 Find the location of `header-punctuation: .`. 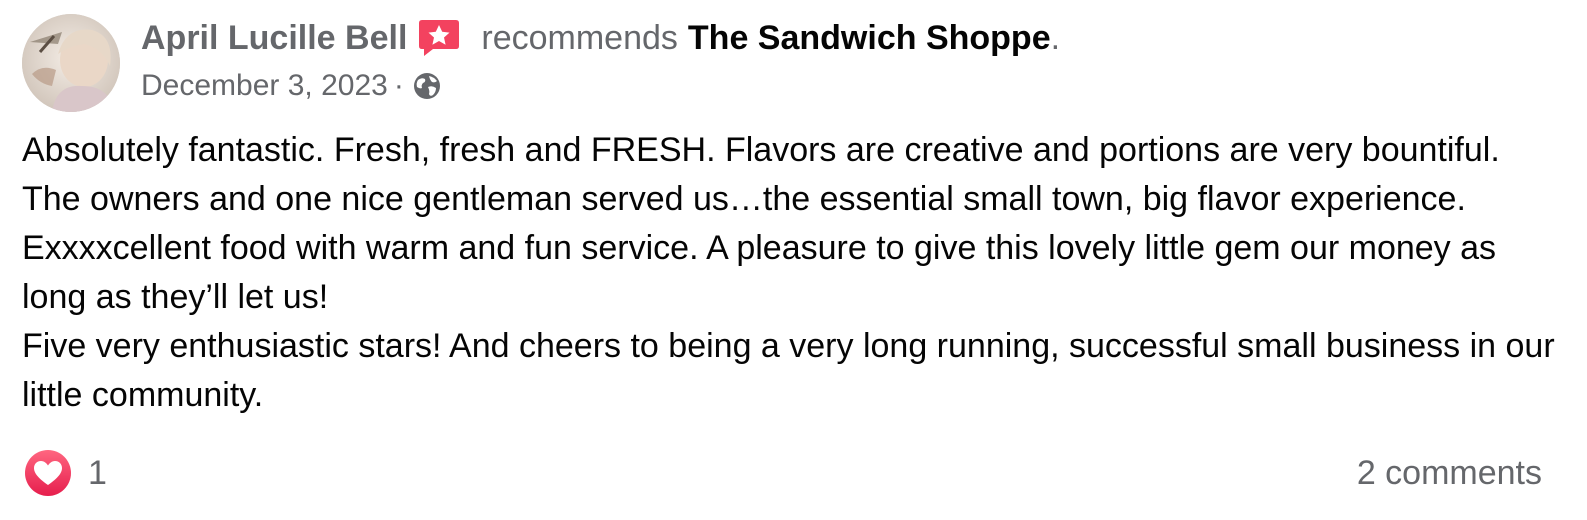

header-punctuation: . is located at coordinates (1055, 37).